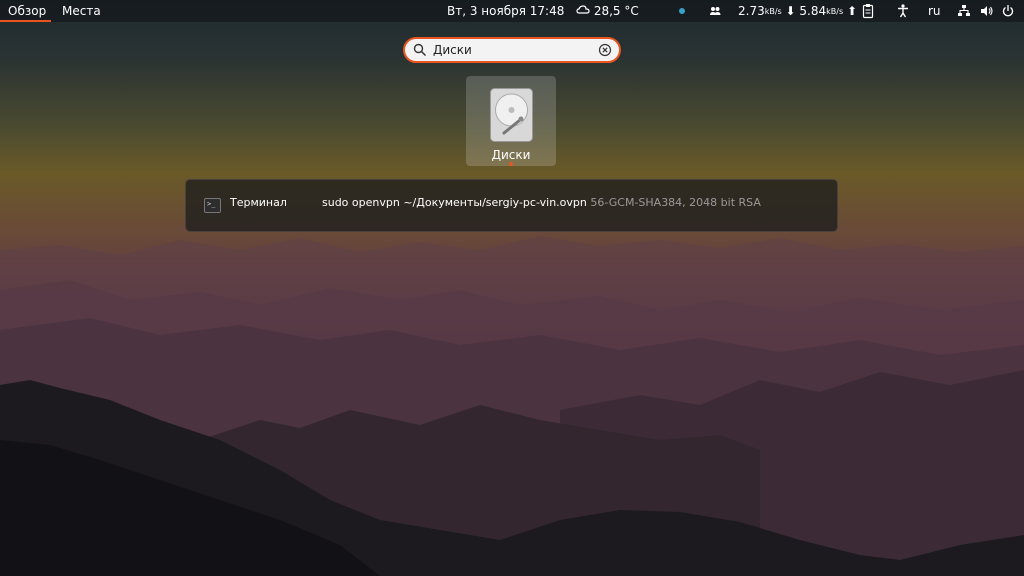  I want to click on users-icon, so click(715, 11).